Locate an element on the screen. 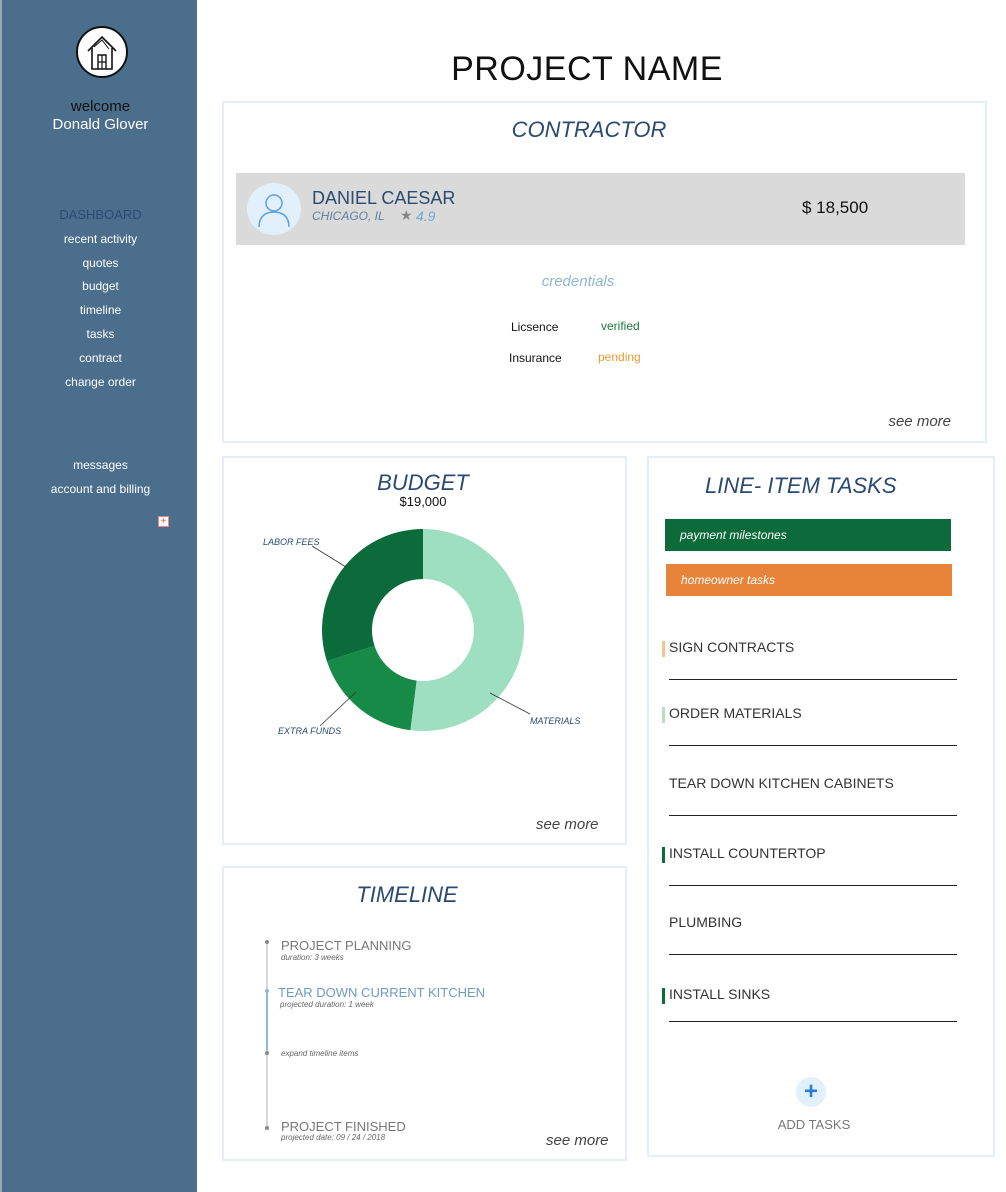 Image resolution: width=1006 pixels, height=1192 pixels. license-status: verified is located at coordinates (620, 326).